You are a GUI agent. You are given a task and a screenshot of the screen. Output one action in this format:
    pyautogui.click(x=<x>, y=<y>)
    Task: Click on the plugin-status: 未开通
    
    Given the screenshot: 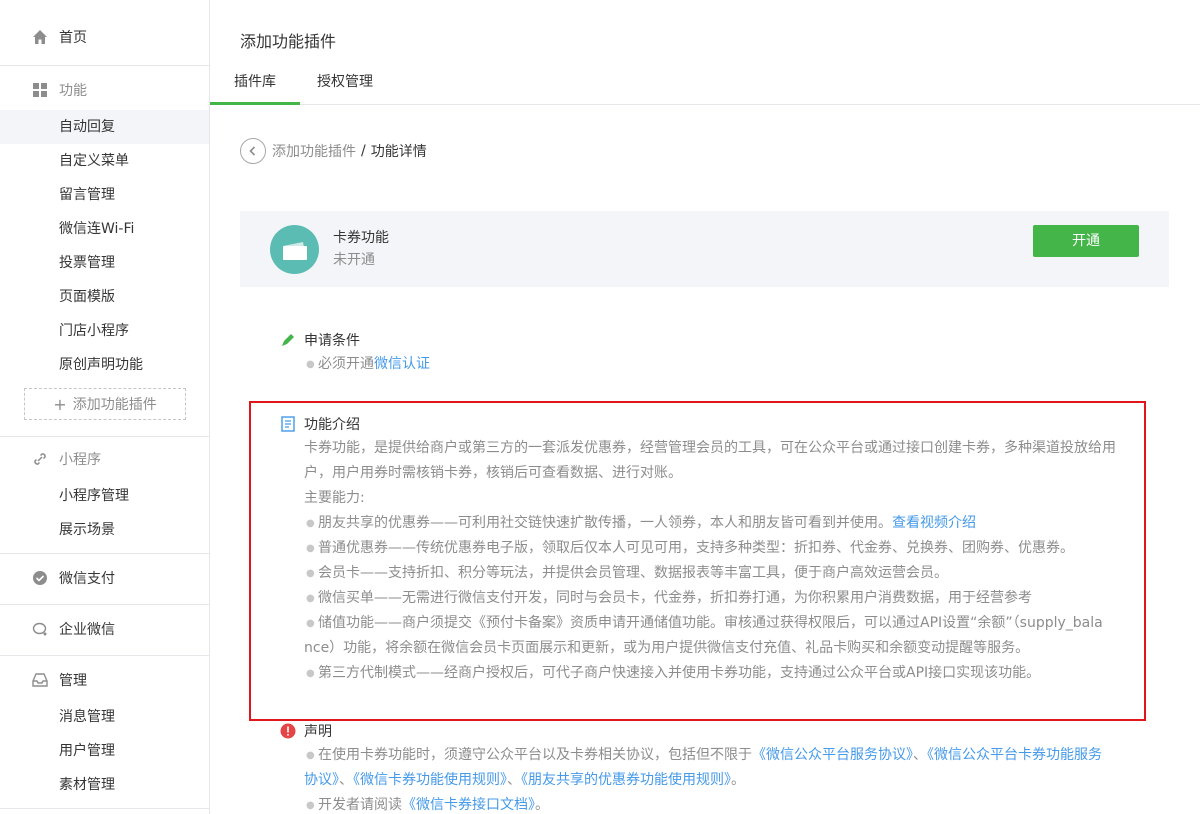 What is the action you would take?
    pyautogui.click(x=354, y=260)
    